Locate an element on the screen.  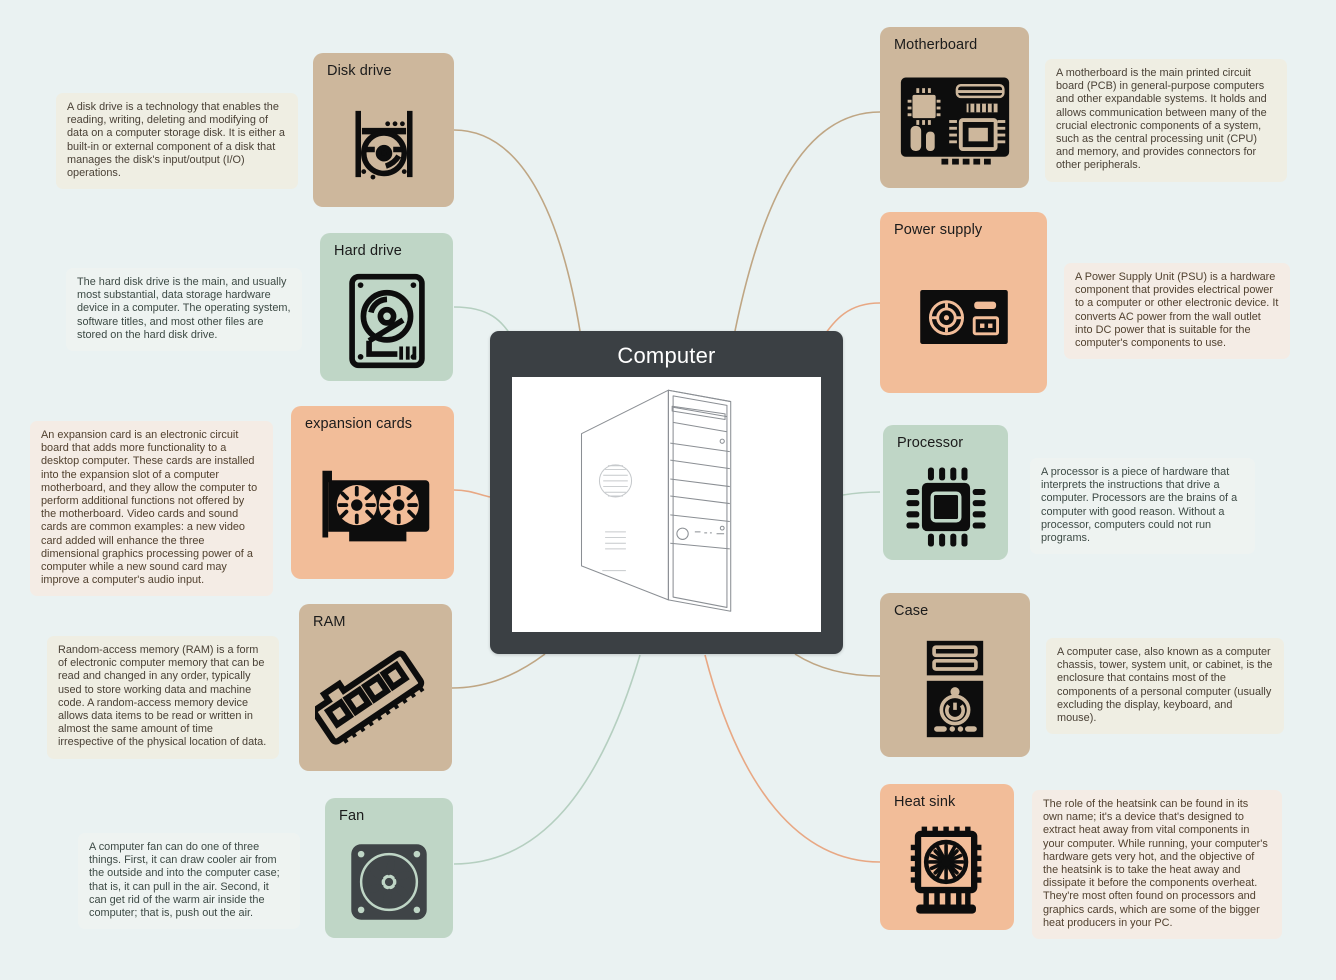
cpu-chip-icon is located at coordinates (945, 506).